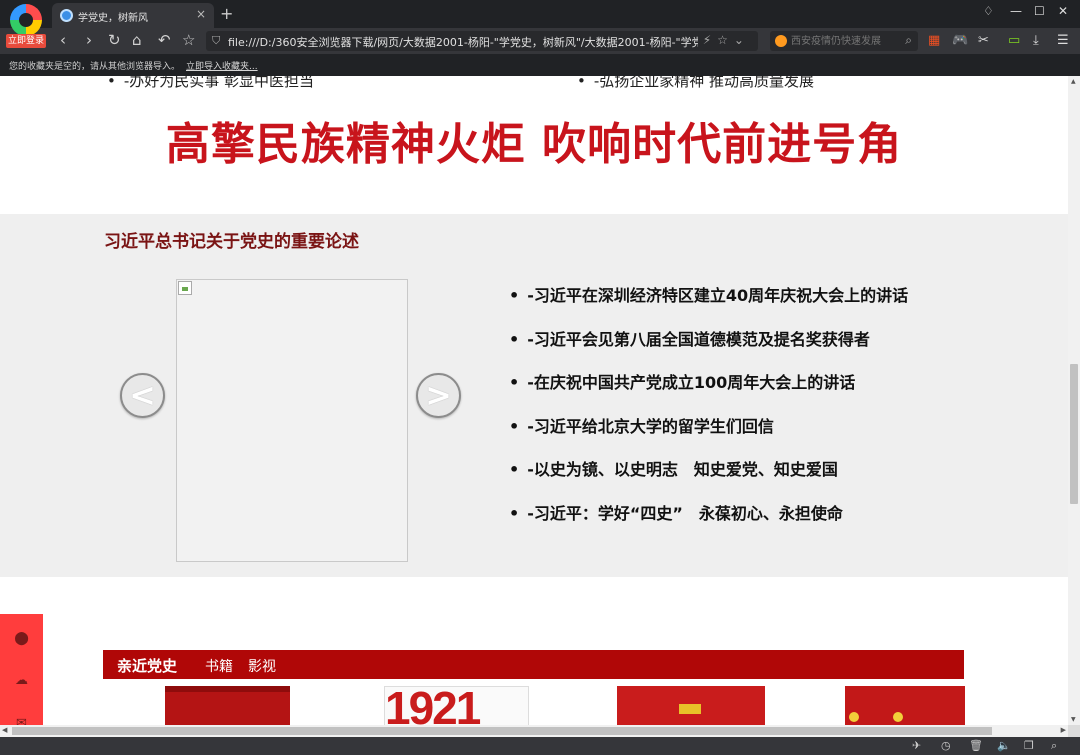 Image resolution: width=1080 pixels, height=755 pixels. Describe the element at coordinates (164, 40) in the screenshot. I see `undo-icon: ↶` at that location.